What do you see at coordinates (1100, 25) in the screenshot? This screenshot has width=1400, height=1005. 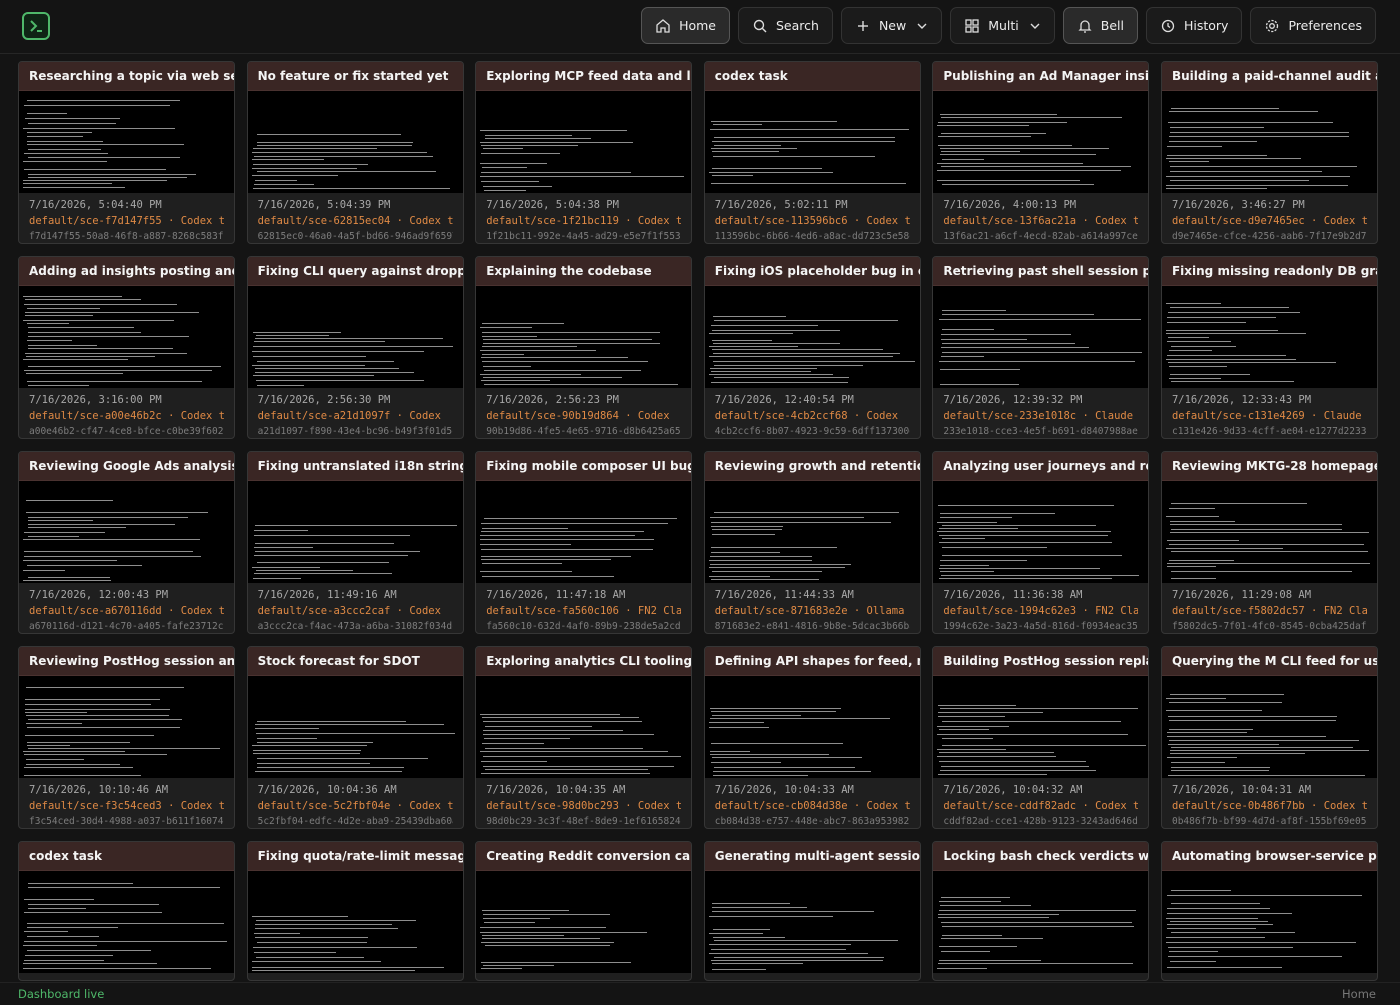 I see `bell-button: Bell` at bounding box center [1100, 25].